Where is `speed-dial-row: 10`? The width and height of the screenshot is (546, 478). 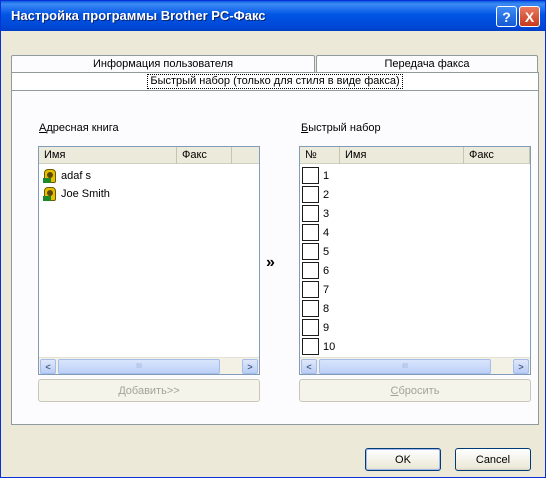 speed-dial-row: 10 is located at coordinates (318, 346).